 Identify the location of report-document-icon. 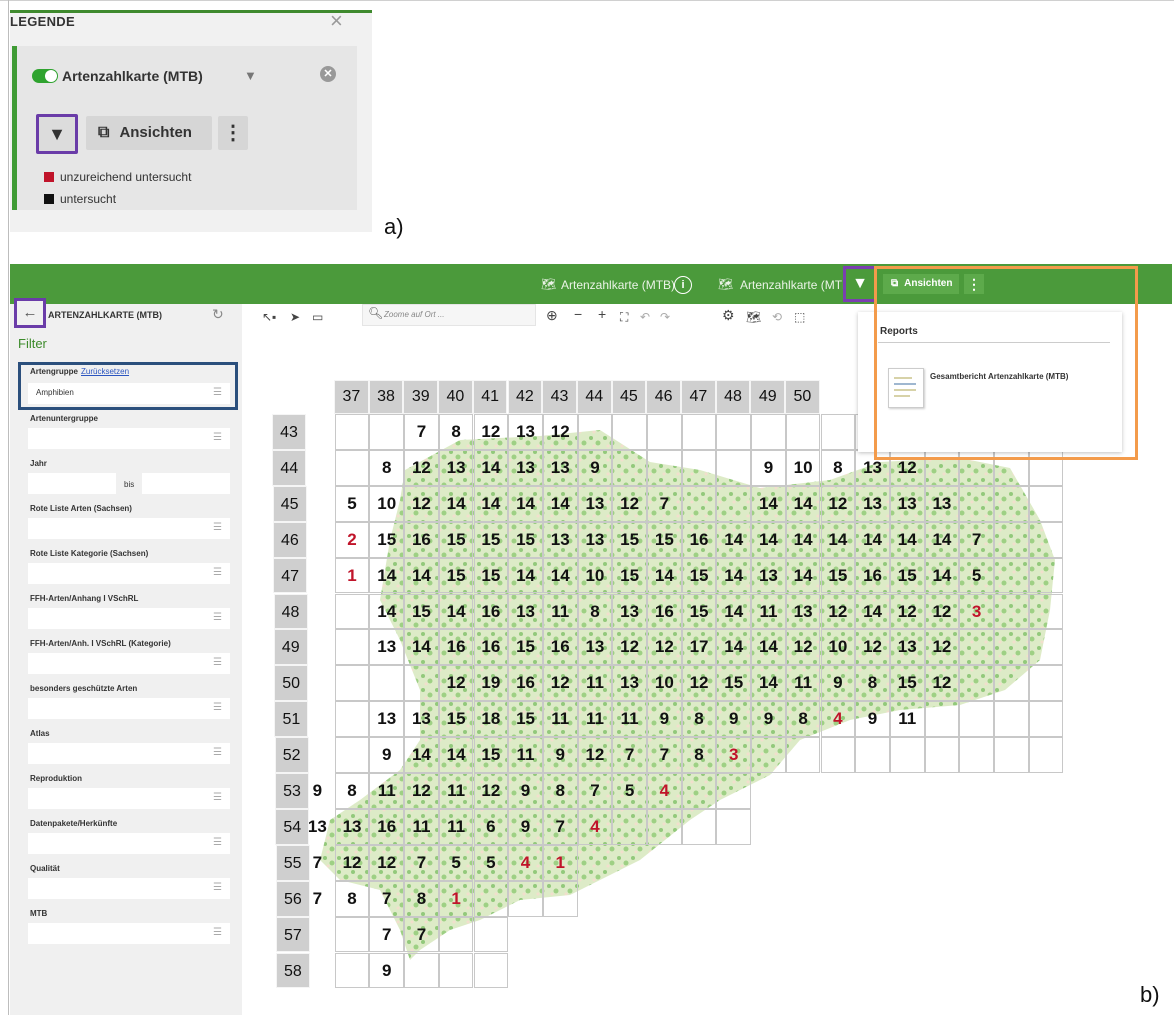
(906, 388).